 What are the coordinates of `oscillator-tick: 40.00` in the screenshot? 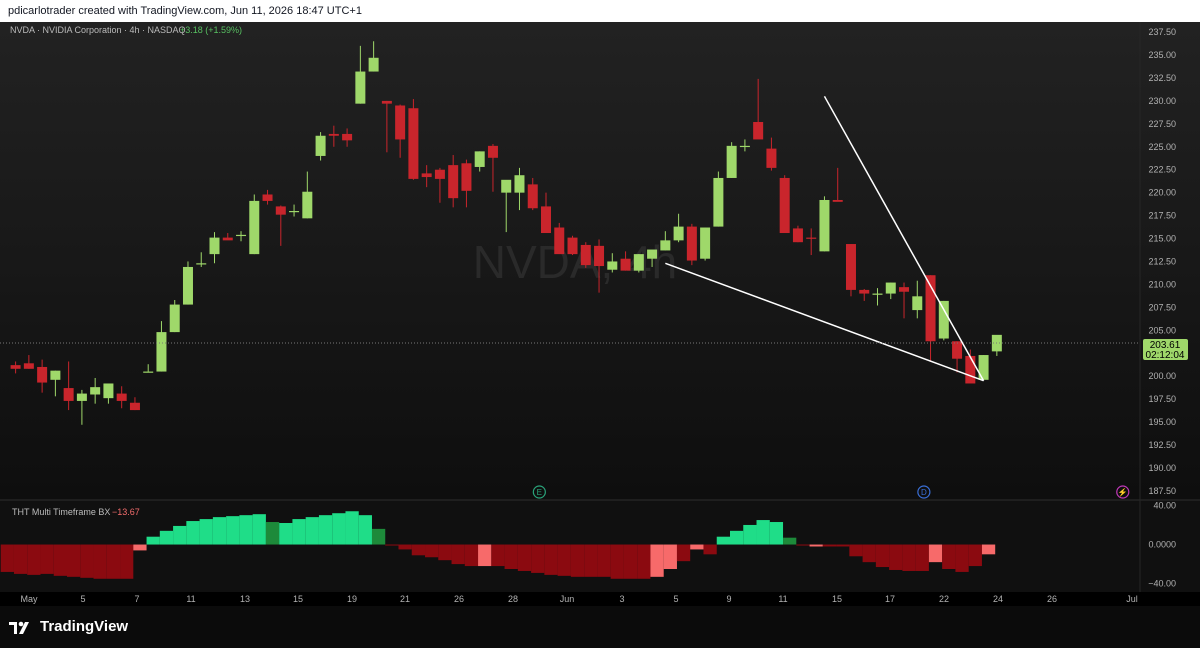 It's located at (1164, 505).